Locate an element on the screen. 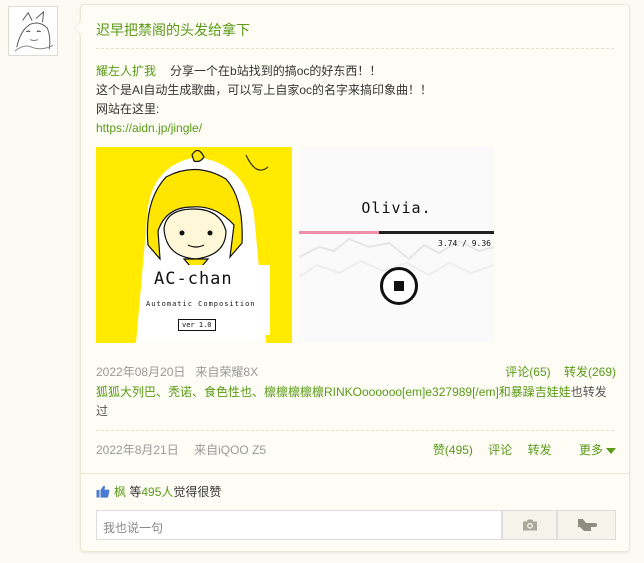  repost-button: 转发 is located at coordinates (540, 450).